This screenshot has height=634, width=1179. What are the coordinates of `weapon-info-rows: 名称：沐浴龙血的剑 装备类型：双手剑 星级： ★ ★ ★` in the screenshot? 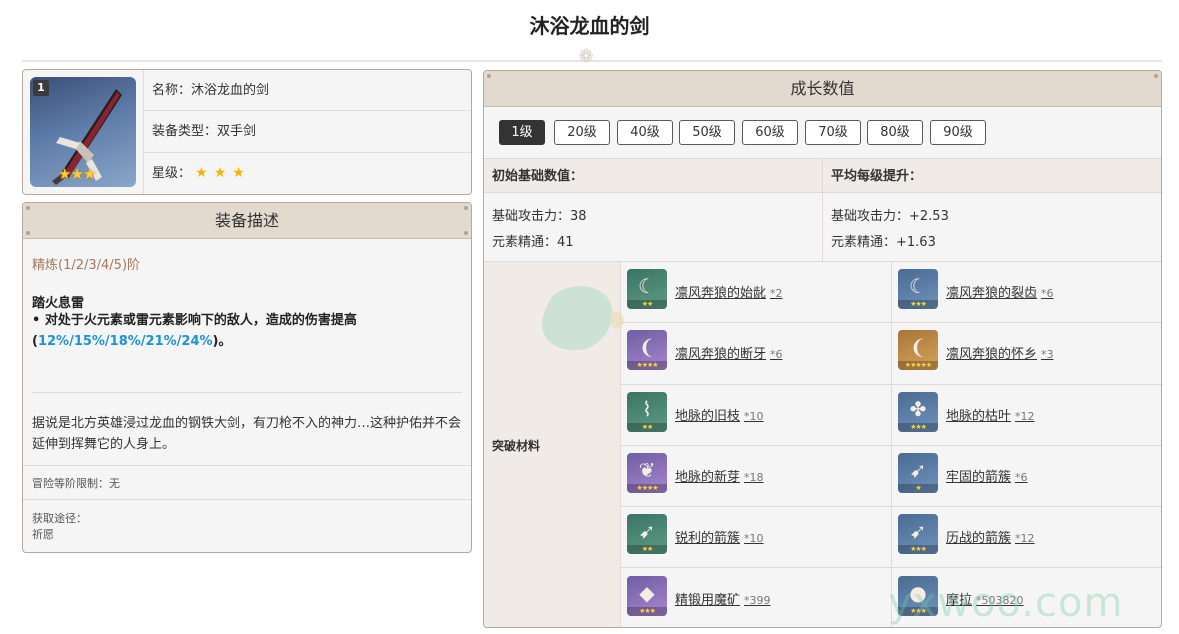 It's located at (307, 132).